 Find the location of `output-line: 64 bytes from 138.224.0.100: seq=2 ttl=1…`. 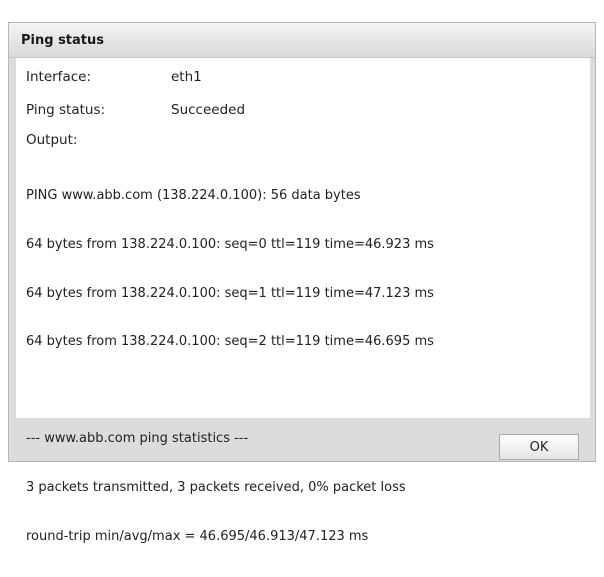

output-line: 64 bytes from 138.224.0.100: seq=2 ttl=1… is located at coordinates (230, 342).